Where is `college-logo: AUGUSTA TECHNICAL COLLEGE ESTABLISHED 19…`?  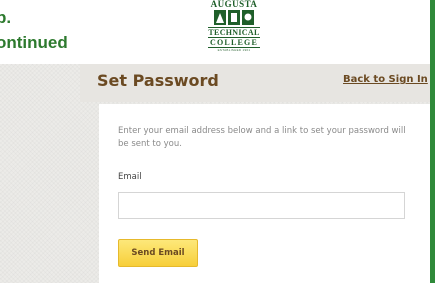 college-logo: AUGUSTA TECHNICAL COLLEGE ESTABLISHED 19… is located at coordinates (234, 31).